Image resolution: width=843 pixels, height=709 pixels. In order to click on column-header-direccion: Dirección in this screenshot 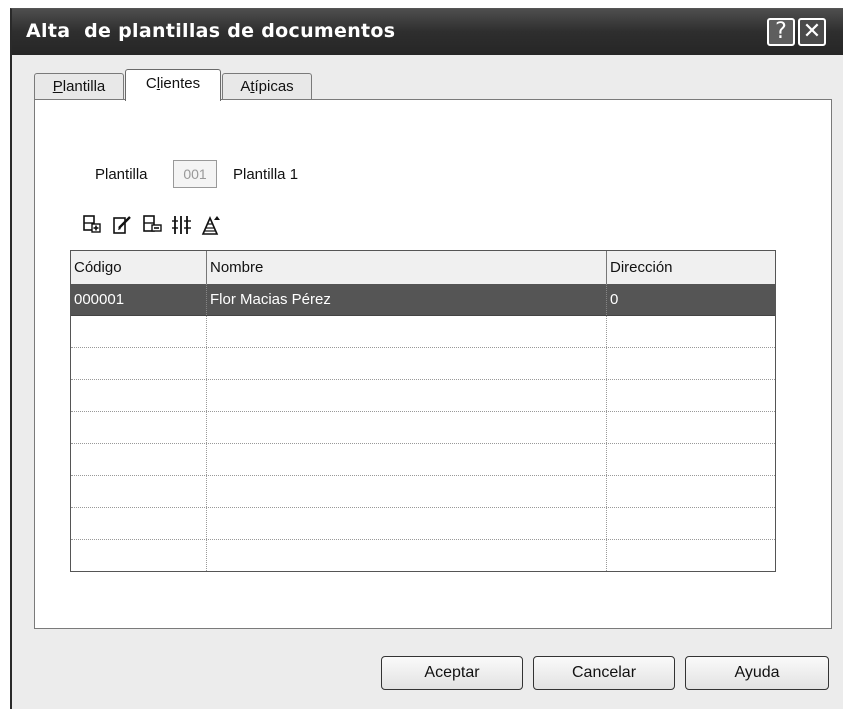, I will do `click(691, 267)`.